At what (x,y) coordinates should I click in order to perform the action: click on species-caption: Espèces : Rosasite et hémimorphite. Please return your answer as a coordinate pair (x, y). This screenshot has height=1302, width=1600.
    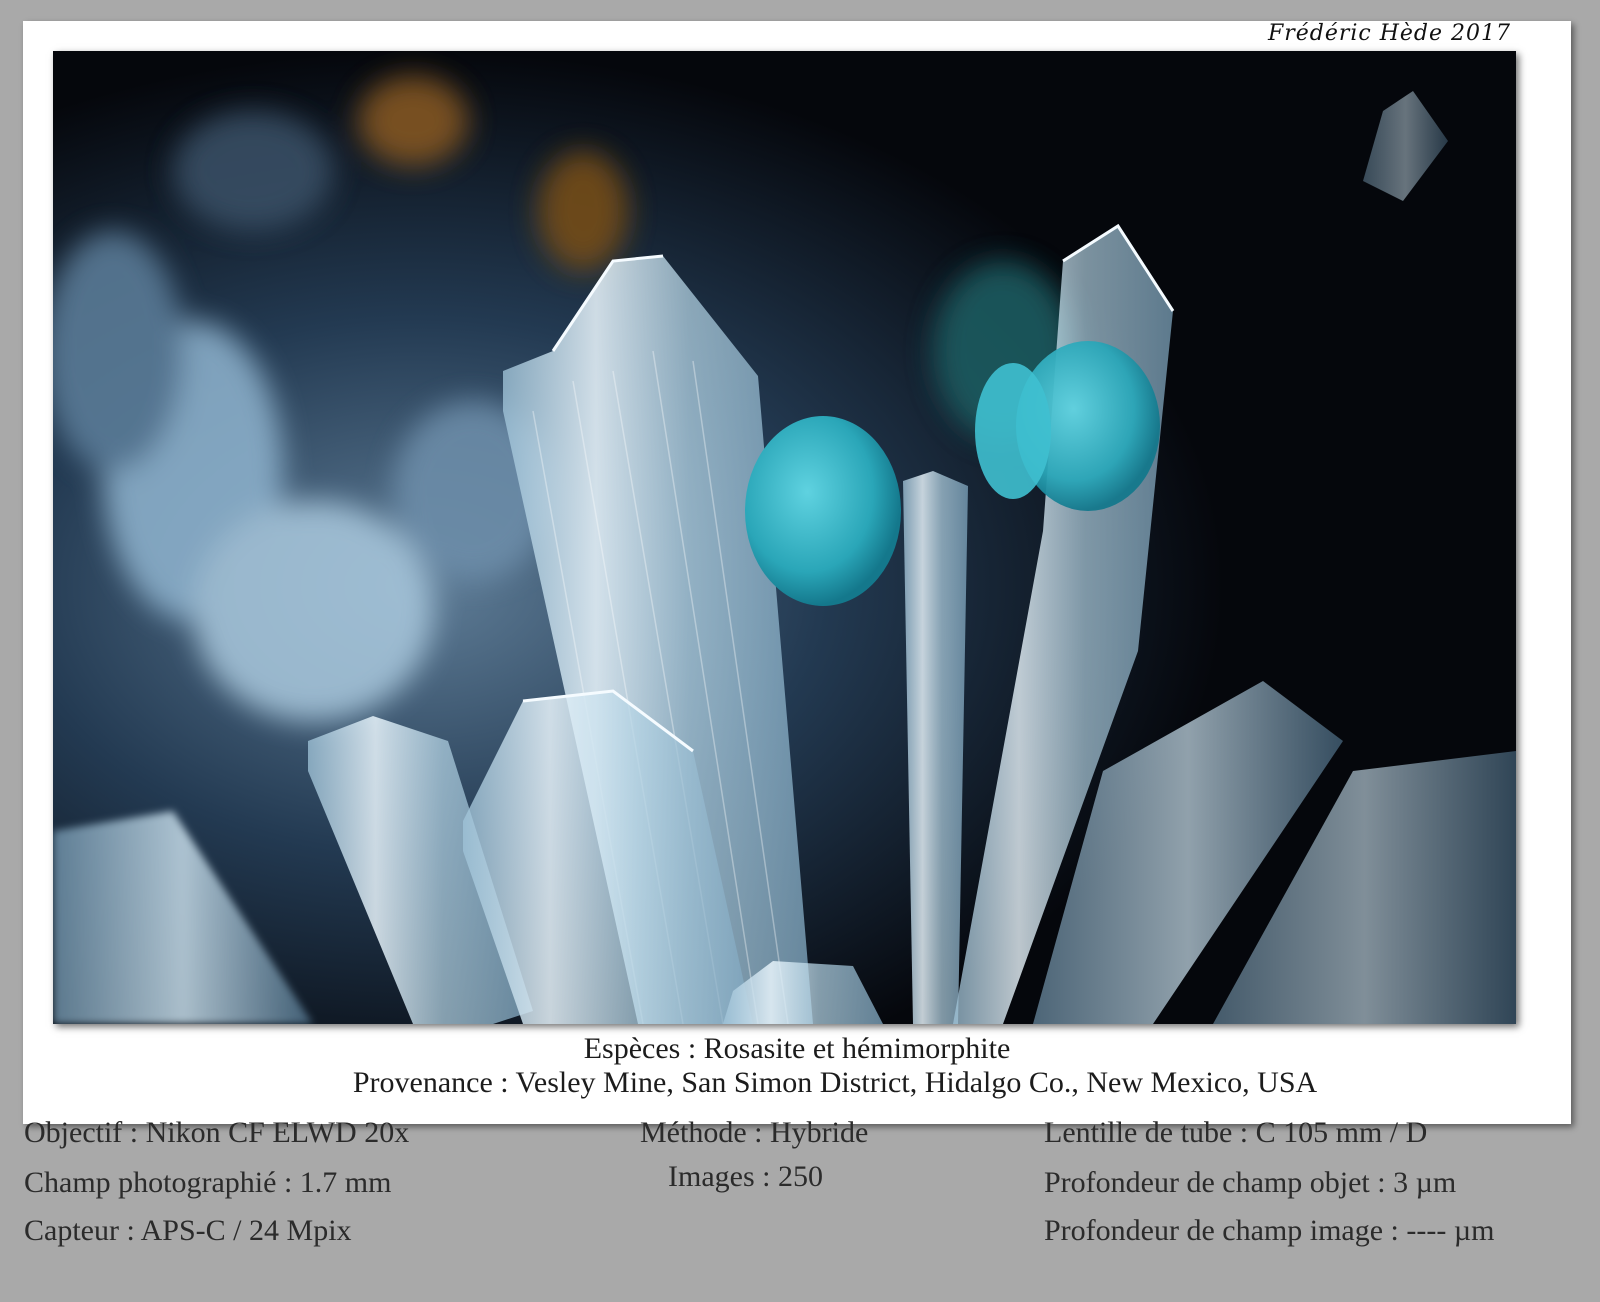
    Looking at the image, I should click on (797, 1048).